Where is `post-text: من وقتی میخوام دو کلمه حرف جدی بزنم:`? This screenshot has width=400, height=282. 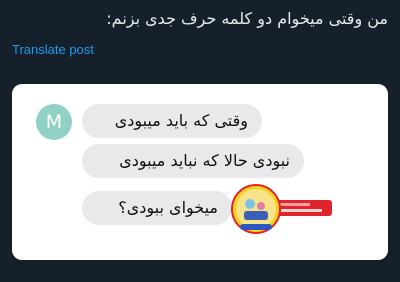
post-text: من وقتی میخوام دو کلمه حرف جدی بزنم: is located at coordinates (247, 18).